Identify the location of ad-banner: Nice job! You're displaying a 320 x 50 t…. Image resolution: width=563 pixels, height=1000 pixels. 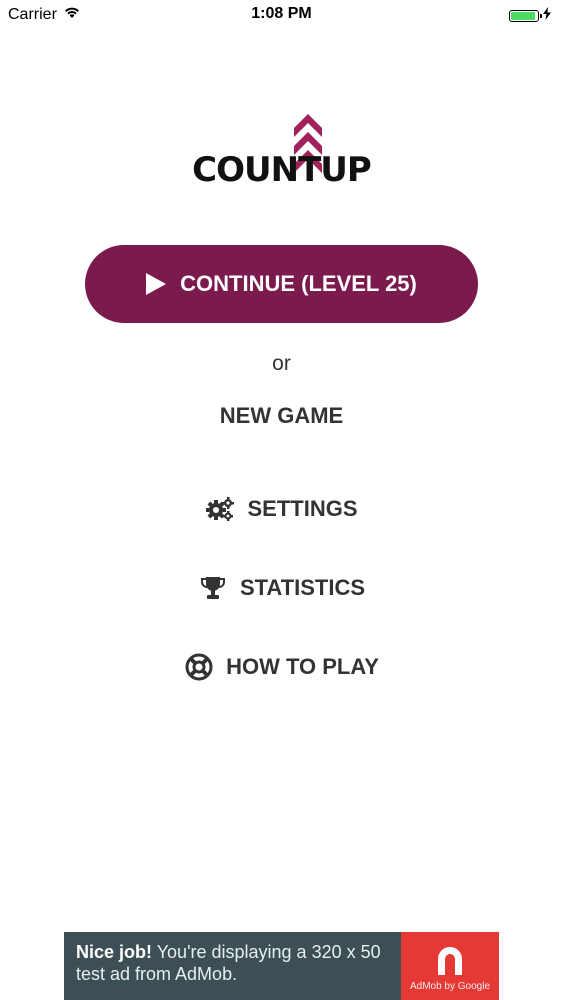
(281, 966).